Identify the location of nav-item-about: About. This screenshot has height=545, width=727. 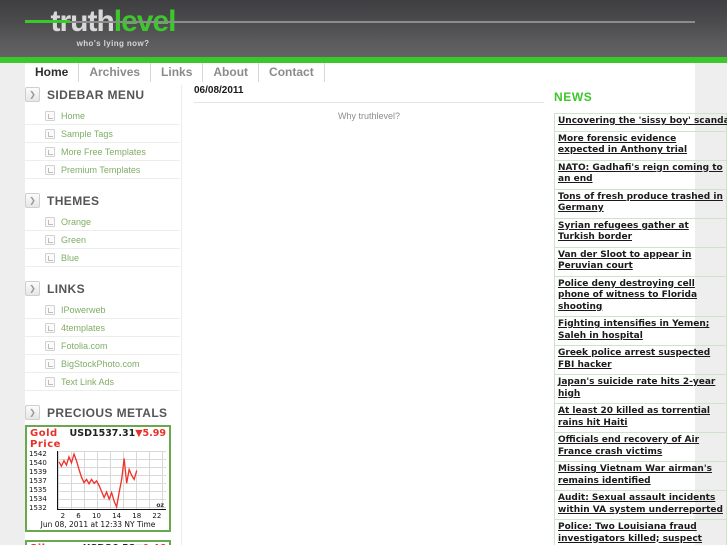
(231, 72).